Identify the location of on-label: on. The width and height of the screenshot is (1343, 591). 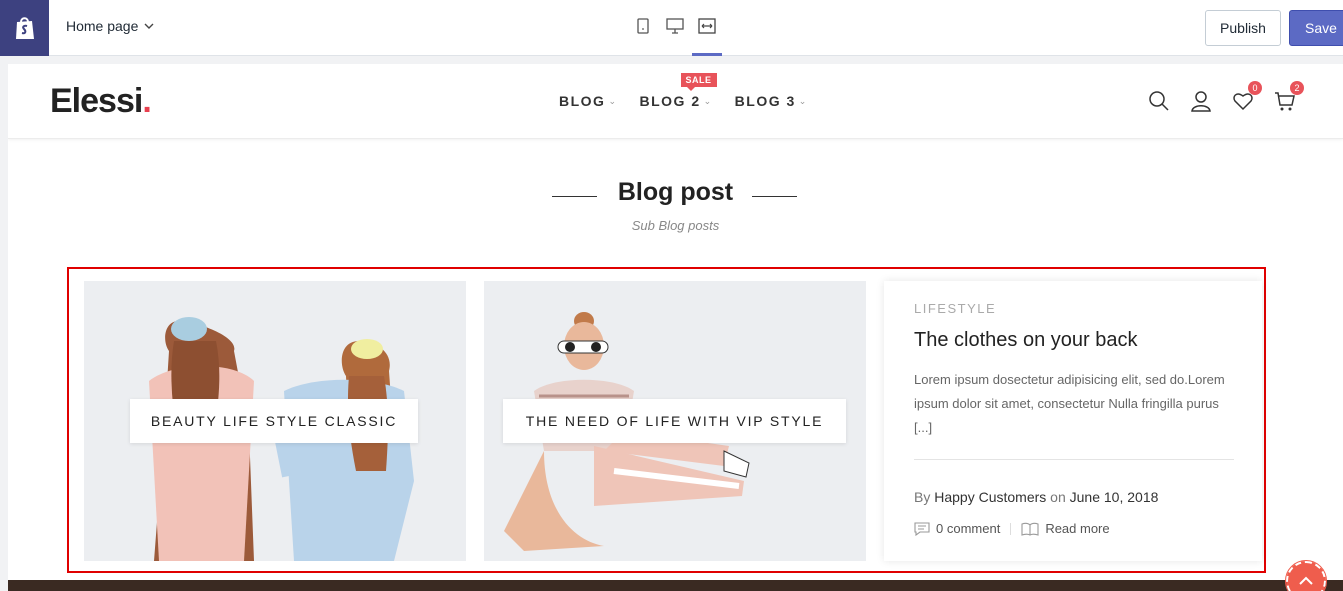
(1058, 497).